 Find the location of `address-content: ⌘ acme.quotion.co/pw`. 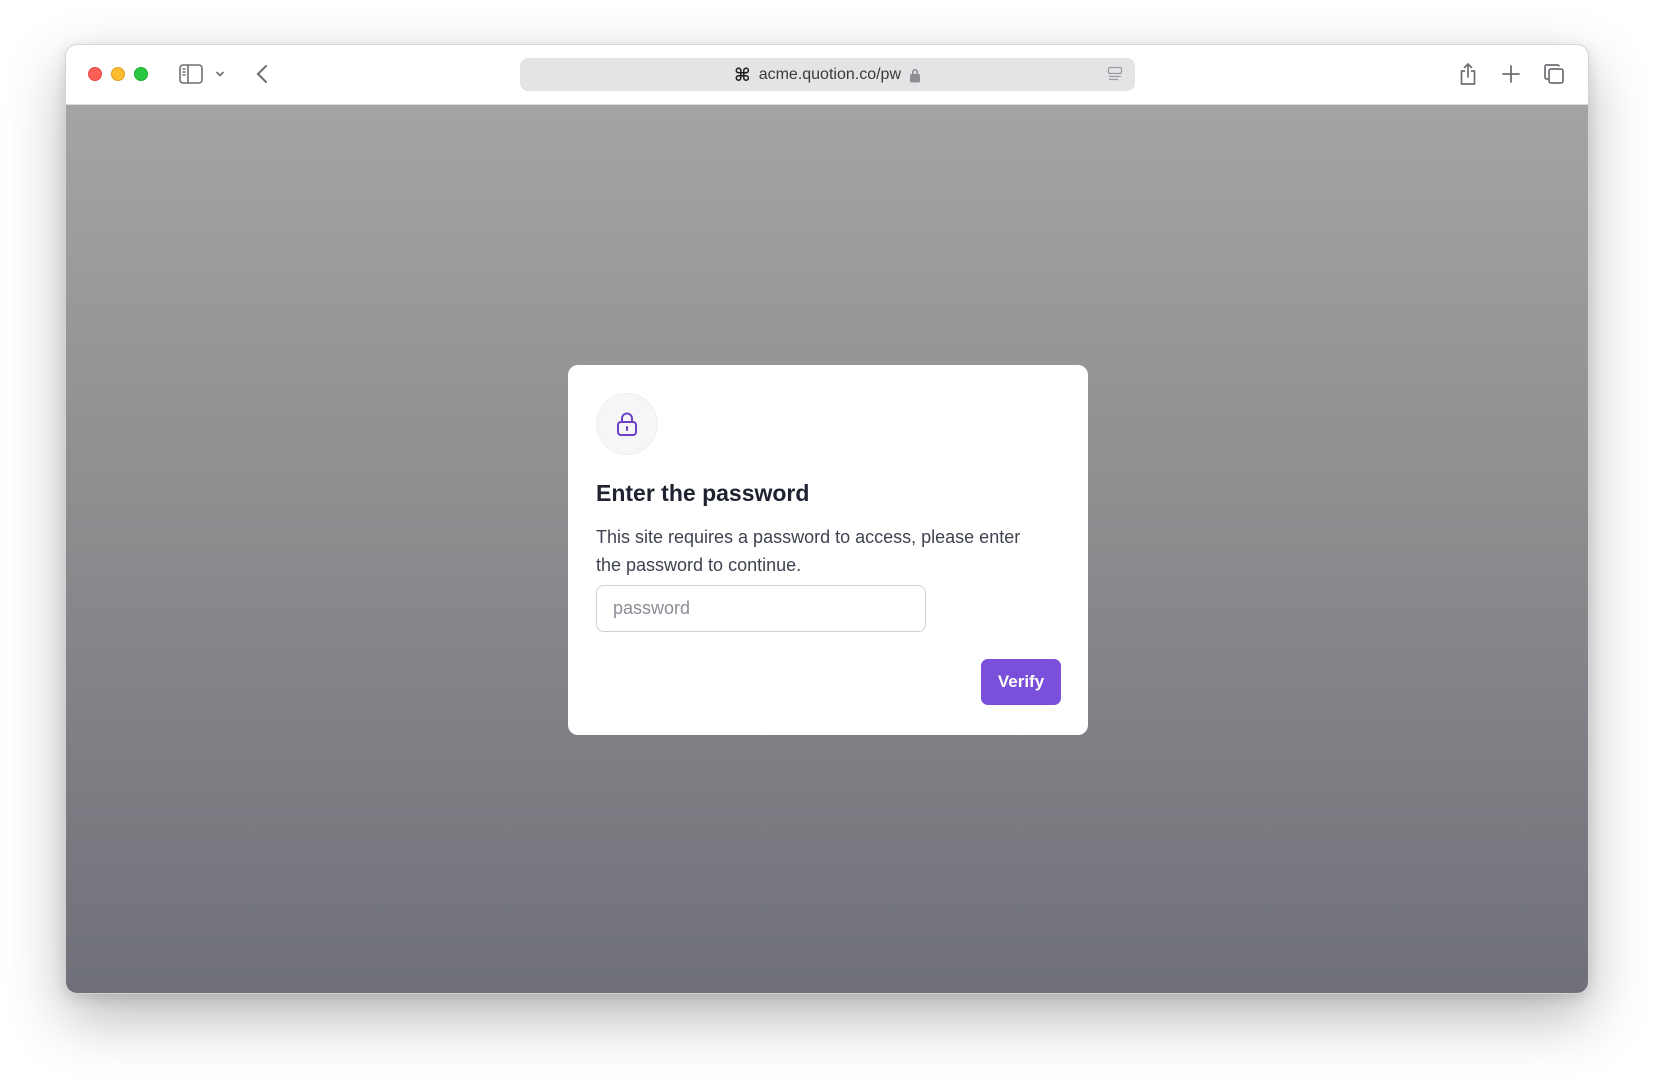

address-content: ⌘ acme.quotion.co/pw is located at coordinates (827, 74).